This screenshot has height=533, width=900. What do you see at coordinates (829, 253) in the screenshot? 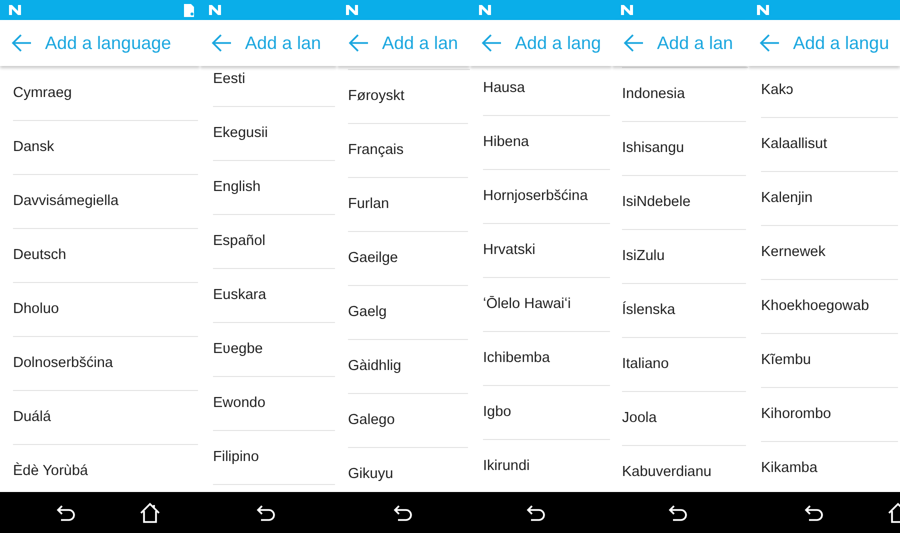
I see `language-item: Kernewek` at bounding box center [829, 253].